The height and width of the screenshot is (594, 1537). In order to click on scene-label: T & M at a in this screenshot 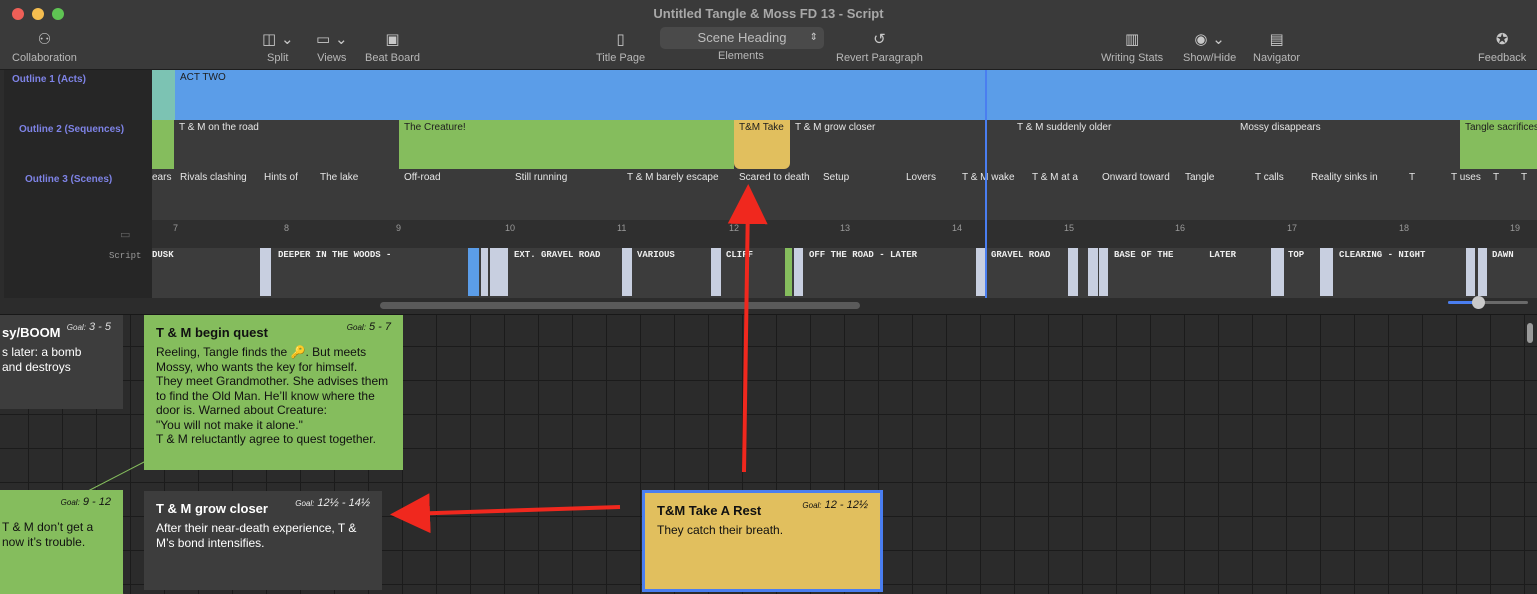, I will do `click(1055, 177)`.